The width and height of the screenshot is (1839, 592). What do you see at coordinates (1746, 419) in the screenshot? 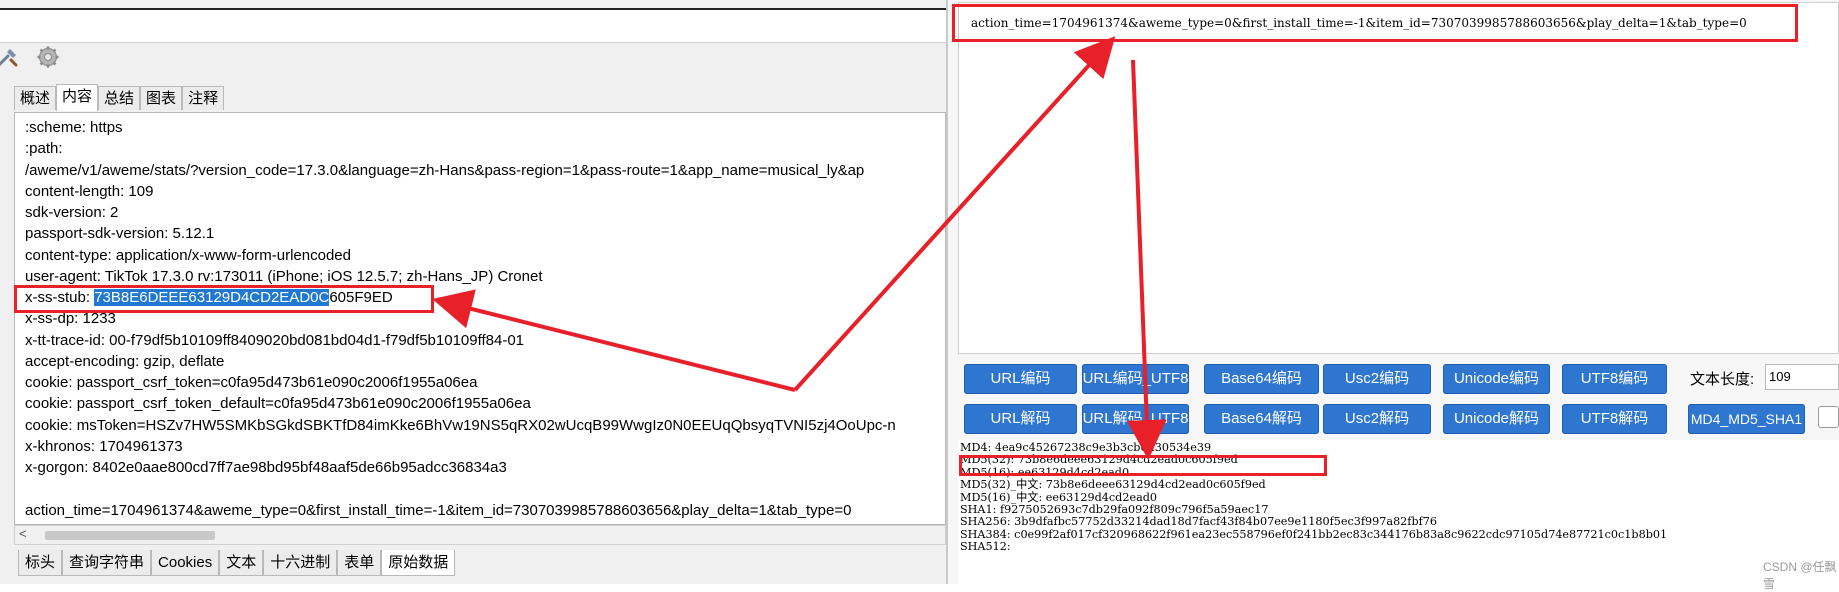
I see `md4-md5-sha1-button: MD4_MD5_SHA1` at bounding box center [1746, 419].